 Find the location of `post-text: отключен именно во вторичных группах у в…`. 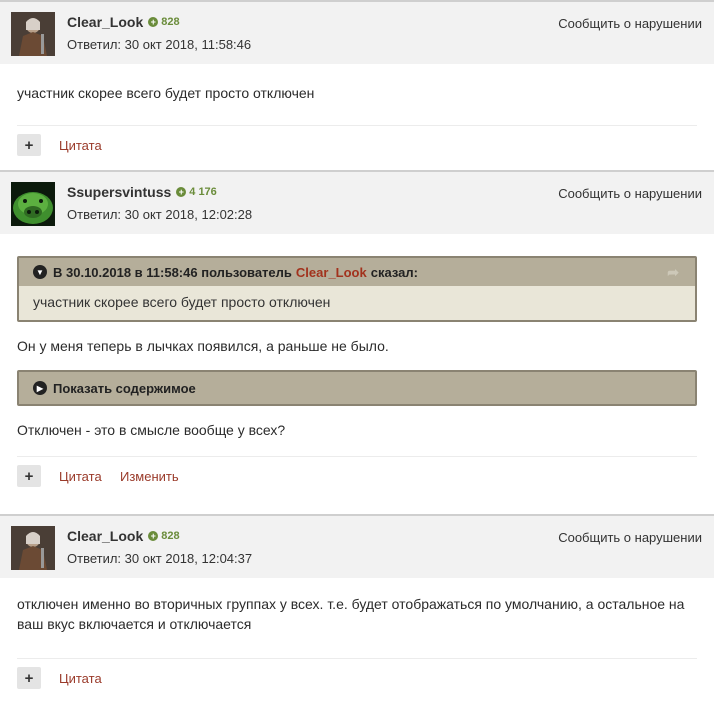

post-text: отключен именно во вторичных группах у в… is located at coordinates (351, 614).